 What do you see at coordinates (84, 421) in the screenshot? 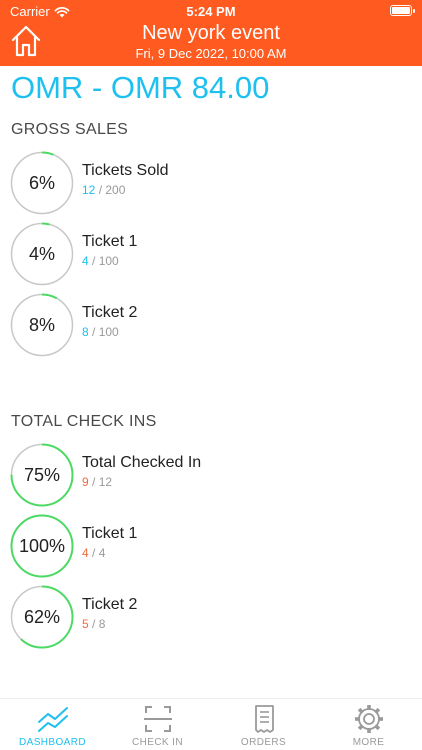
I see `check-ins-title: TOTAL CHECK INS` at bounding box center [84, 421].